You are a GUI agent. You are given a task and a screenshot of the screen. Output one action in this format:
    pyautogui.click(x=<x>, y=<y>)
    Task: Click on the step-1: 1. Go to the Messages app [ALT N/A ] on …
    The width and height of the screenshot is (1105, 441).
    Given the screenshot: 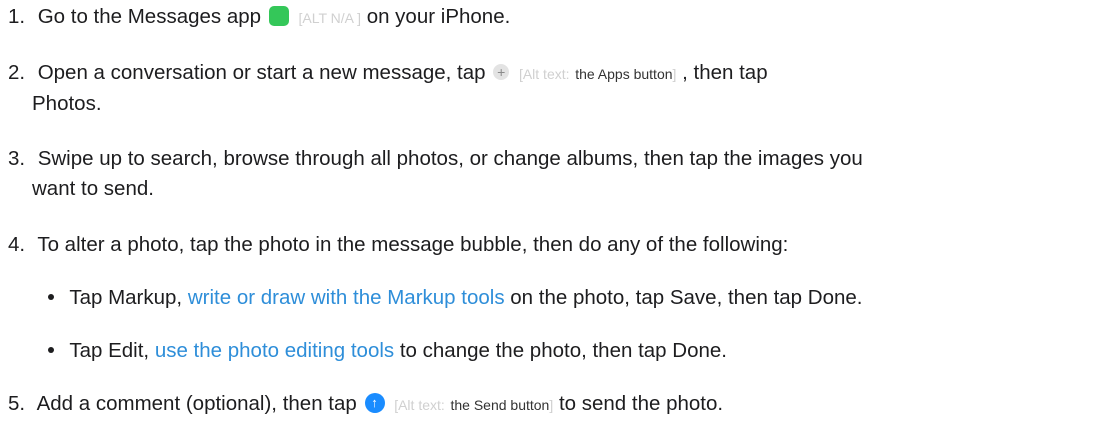 What is the action you would take?
    pyautogui.click(x=259, y=17)
    